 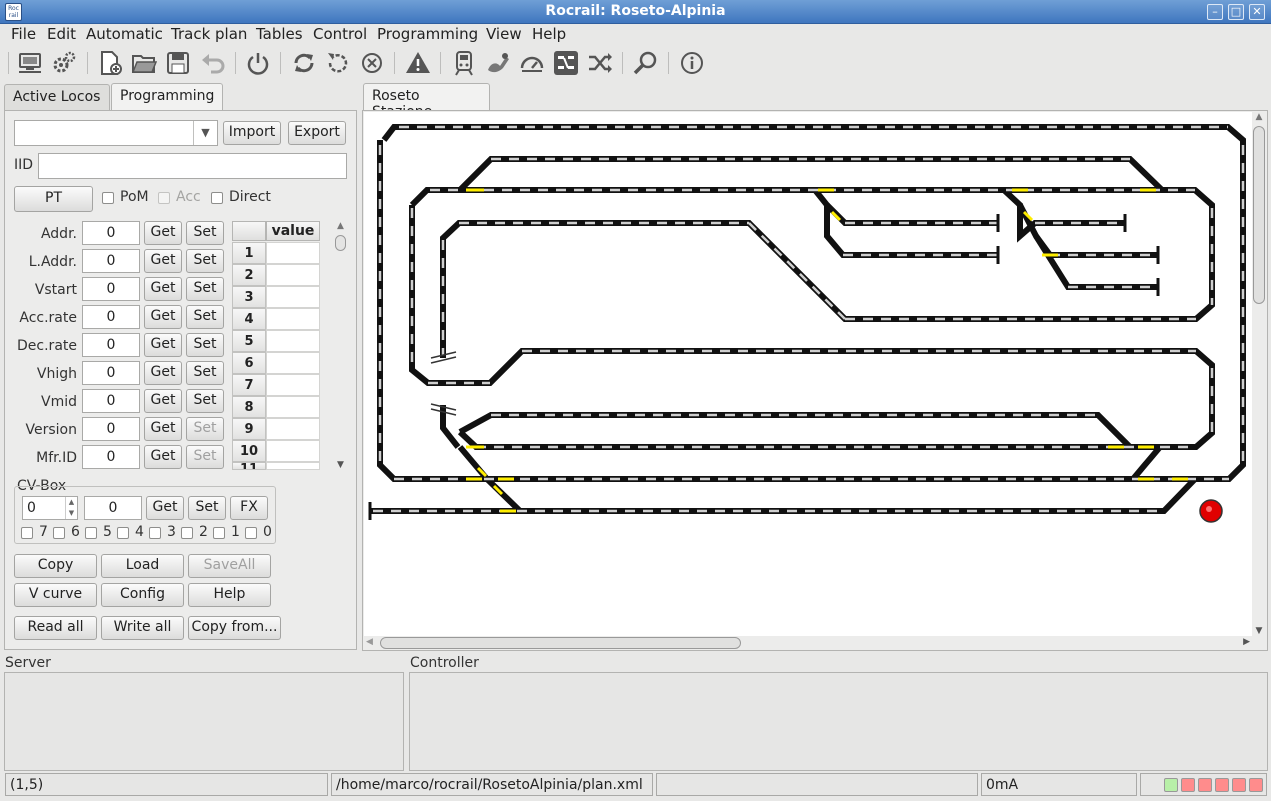 I want to click on menu-edit: Edit, so click(x=61, y=34).